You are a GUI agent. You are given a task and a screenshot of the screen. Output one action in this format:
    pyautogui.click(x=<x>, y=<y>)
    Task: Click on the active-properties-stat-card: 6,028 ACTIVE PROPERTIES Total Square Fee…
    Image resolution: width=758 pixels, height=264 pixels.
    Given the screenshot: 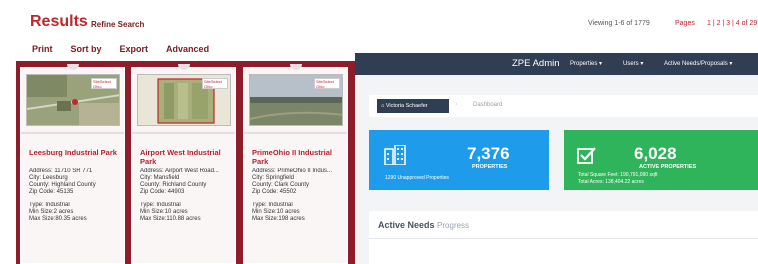 What is the action you would take?
    pyautogui.click(x=661, y=160)
    